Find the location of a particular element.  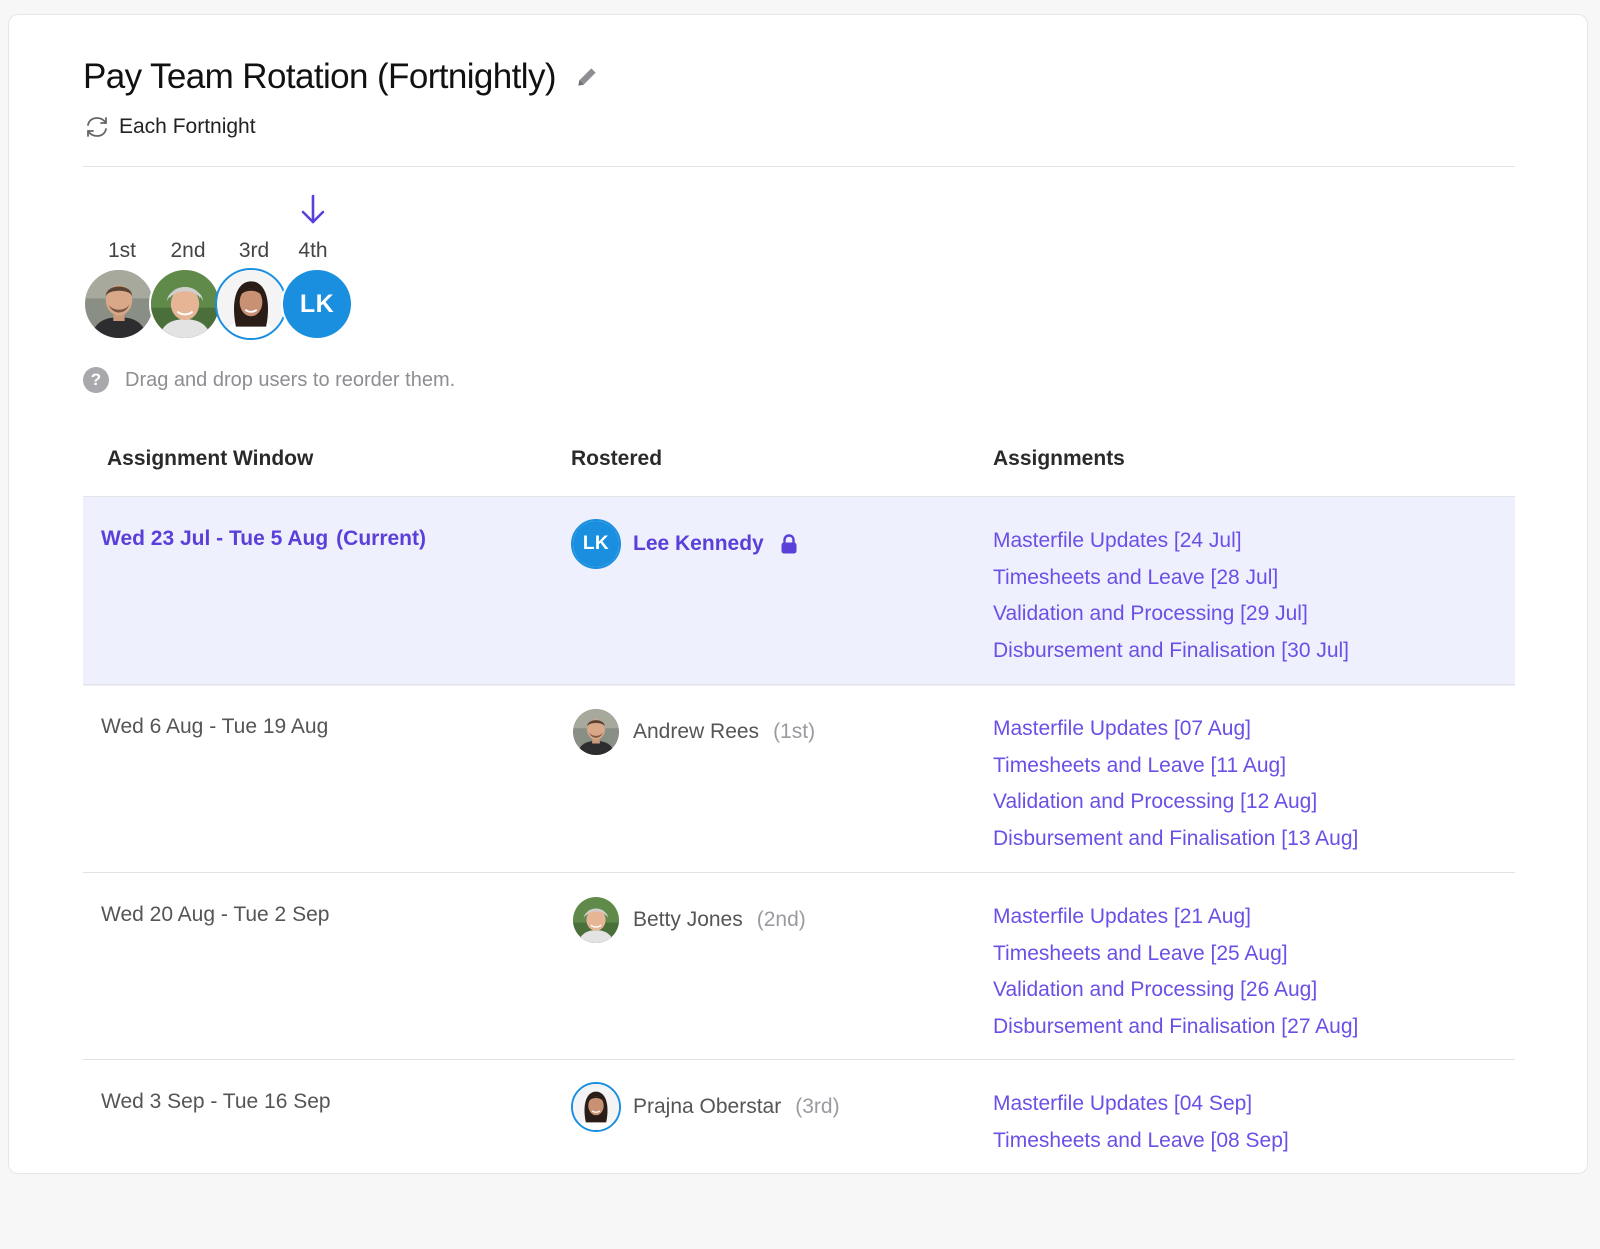

help-question-icon: ? is located at coordinates (96, 380).